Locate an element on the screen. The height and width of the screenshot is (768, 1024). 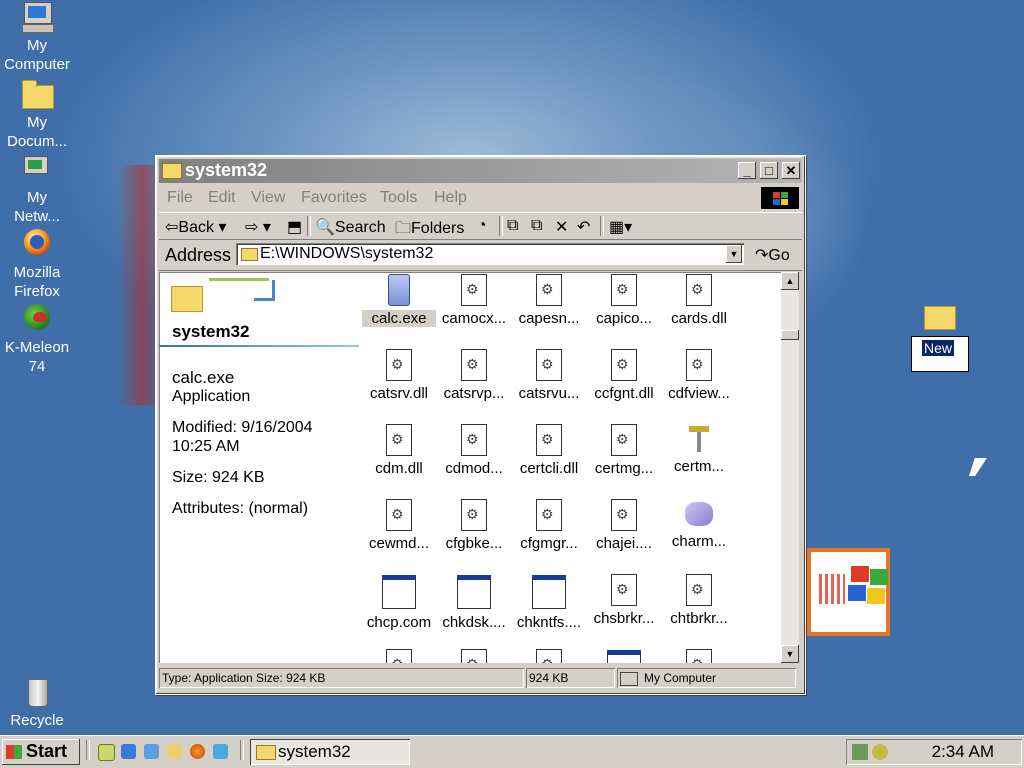
copy-to-icon: ⧉ is located at coordinates (536, 226).